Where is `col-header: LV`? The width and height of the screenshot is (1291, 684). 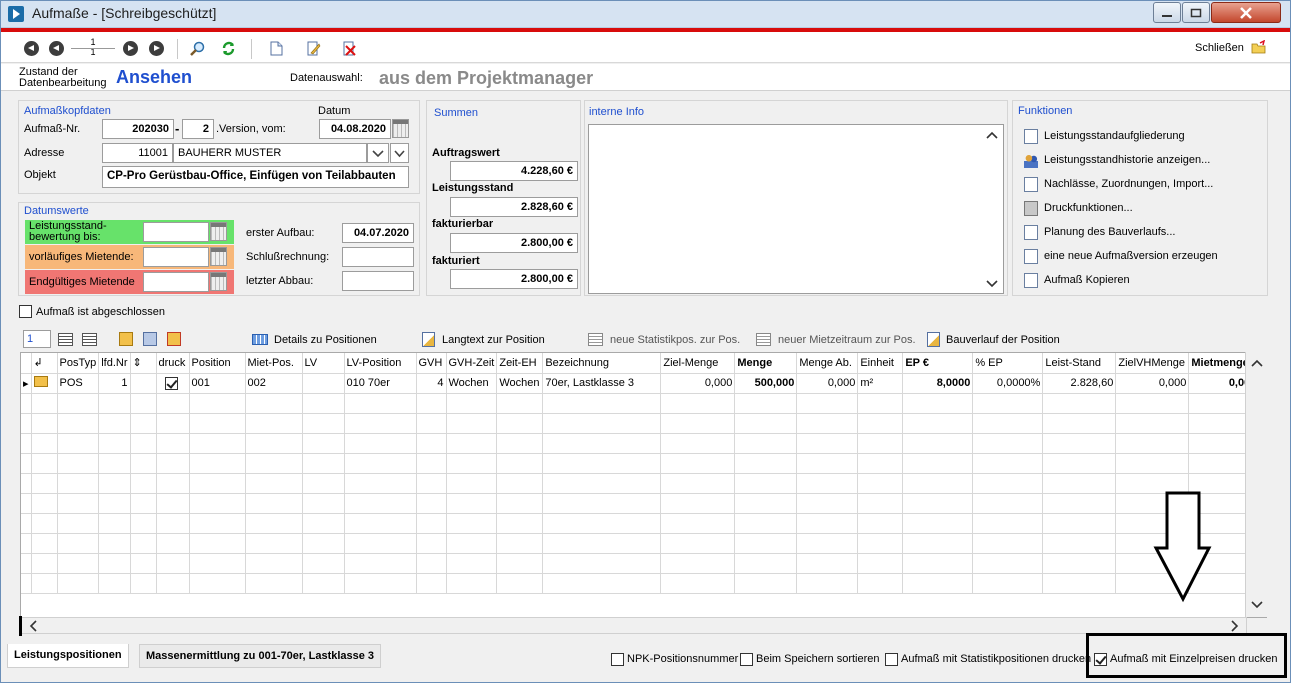 col-header: LV is located at coordinates (323, 363).